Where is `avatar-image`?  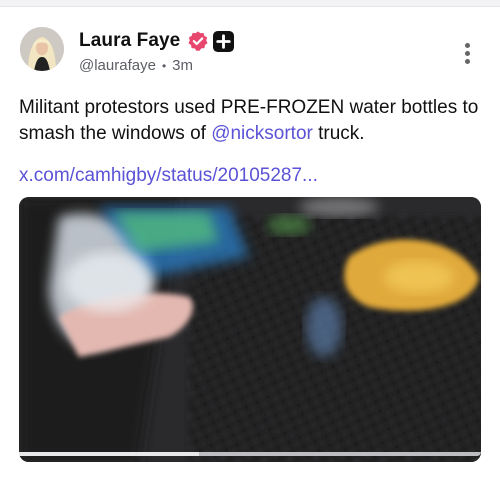
avatar-image is located at coordinates (42, 49).